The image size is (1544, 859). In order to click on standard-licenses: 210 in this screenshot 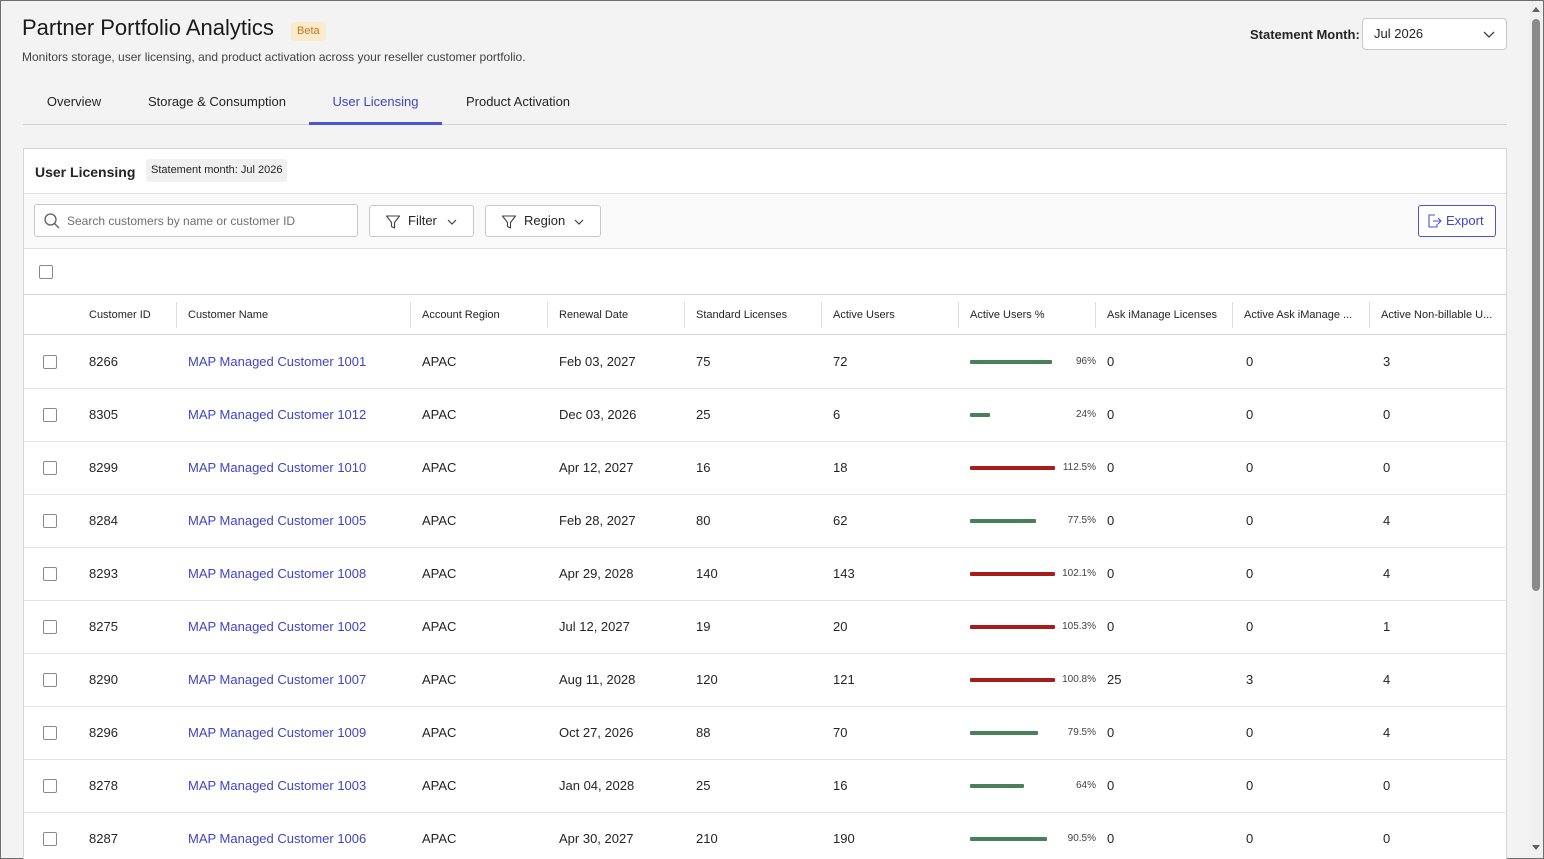, I will do `click(707, 838)`.